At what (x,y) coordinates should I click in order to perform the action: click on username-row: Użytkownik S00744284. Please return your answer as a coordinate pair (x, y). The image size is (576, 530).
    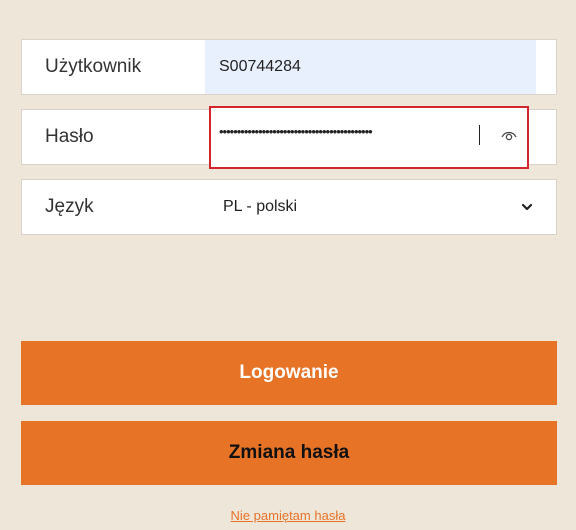
    Looking at the image, I should click on (289, 67).